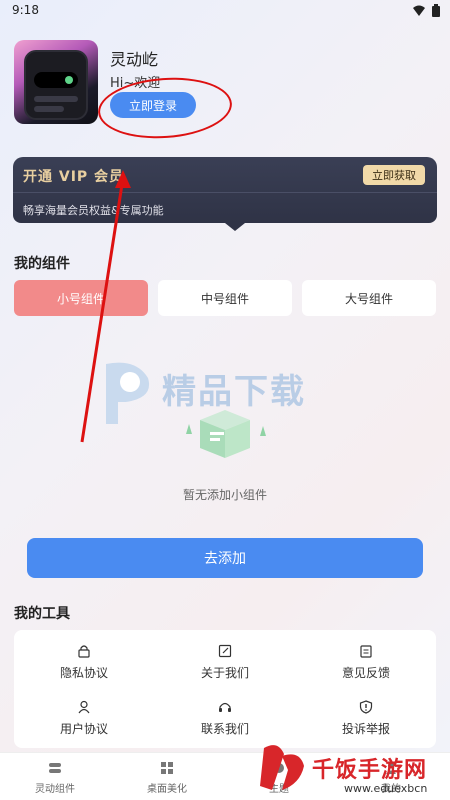  Describe the element at coordinates (74, 177) in the screenshot. I see `vip-title: 开通 VIP 会员` at that location.